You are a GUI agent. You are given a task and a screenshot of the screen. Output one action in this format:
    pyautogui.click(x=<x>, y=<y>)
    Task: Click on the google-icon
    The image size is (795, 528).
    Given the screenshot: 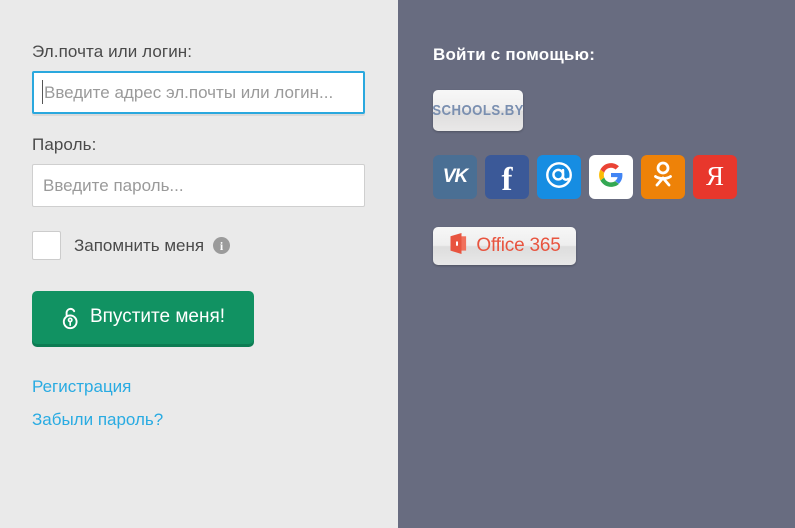 What is the action you would take?
    pyautogui.click(x=611, y=177)
    